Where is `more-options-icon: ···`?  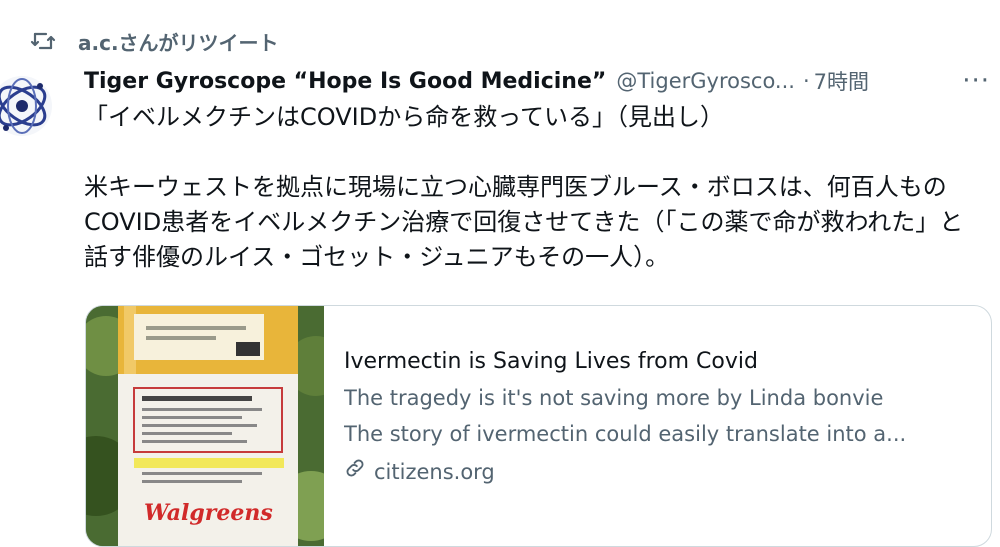
more-options-icon: ··· is located at coordinates (976, 81).